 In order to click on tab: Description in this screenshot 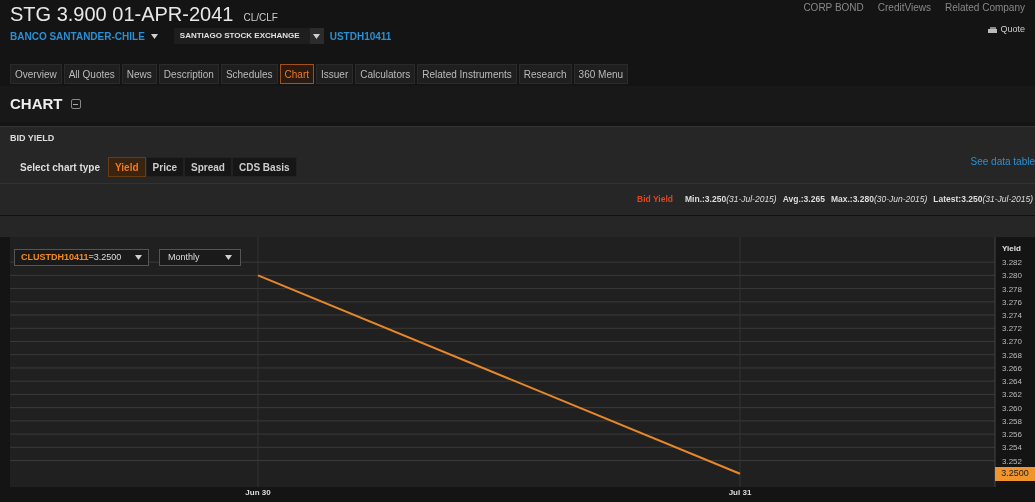, I will do `click(188, 74)`.